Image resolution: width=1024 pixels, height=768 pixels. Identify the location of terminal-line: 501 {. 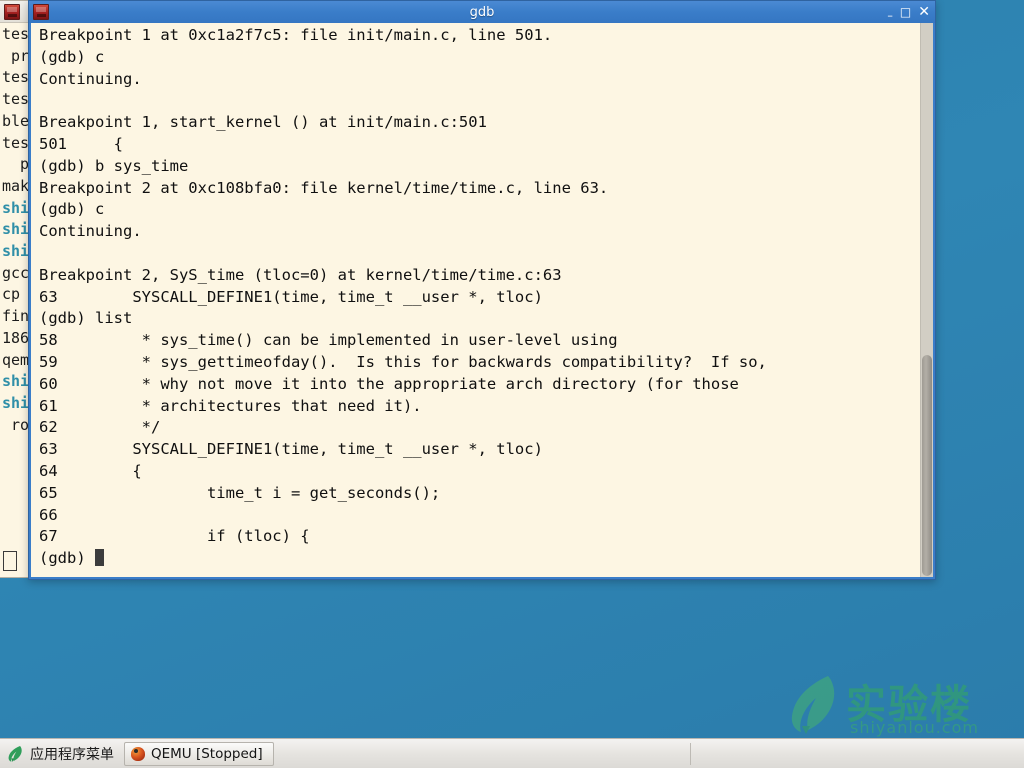
(81, 143).